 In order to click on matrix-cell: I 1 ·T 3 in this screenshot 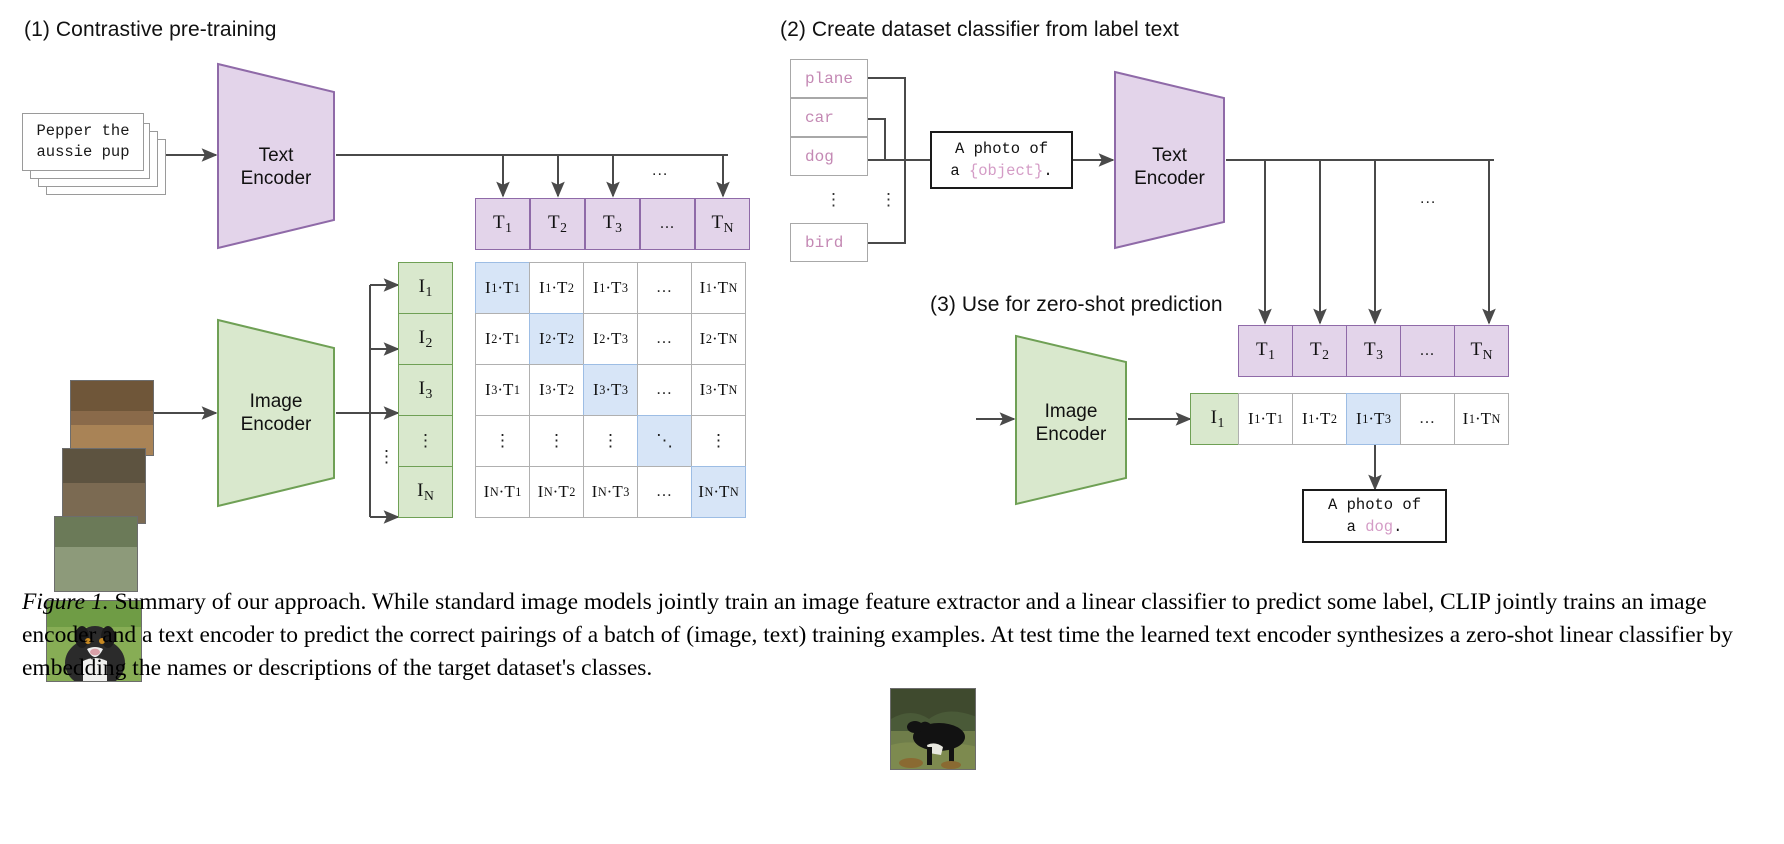, I will do `click(610, 288)`.